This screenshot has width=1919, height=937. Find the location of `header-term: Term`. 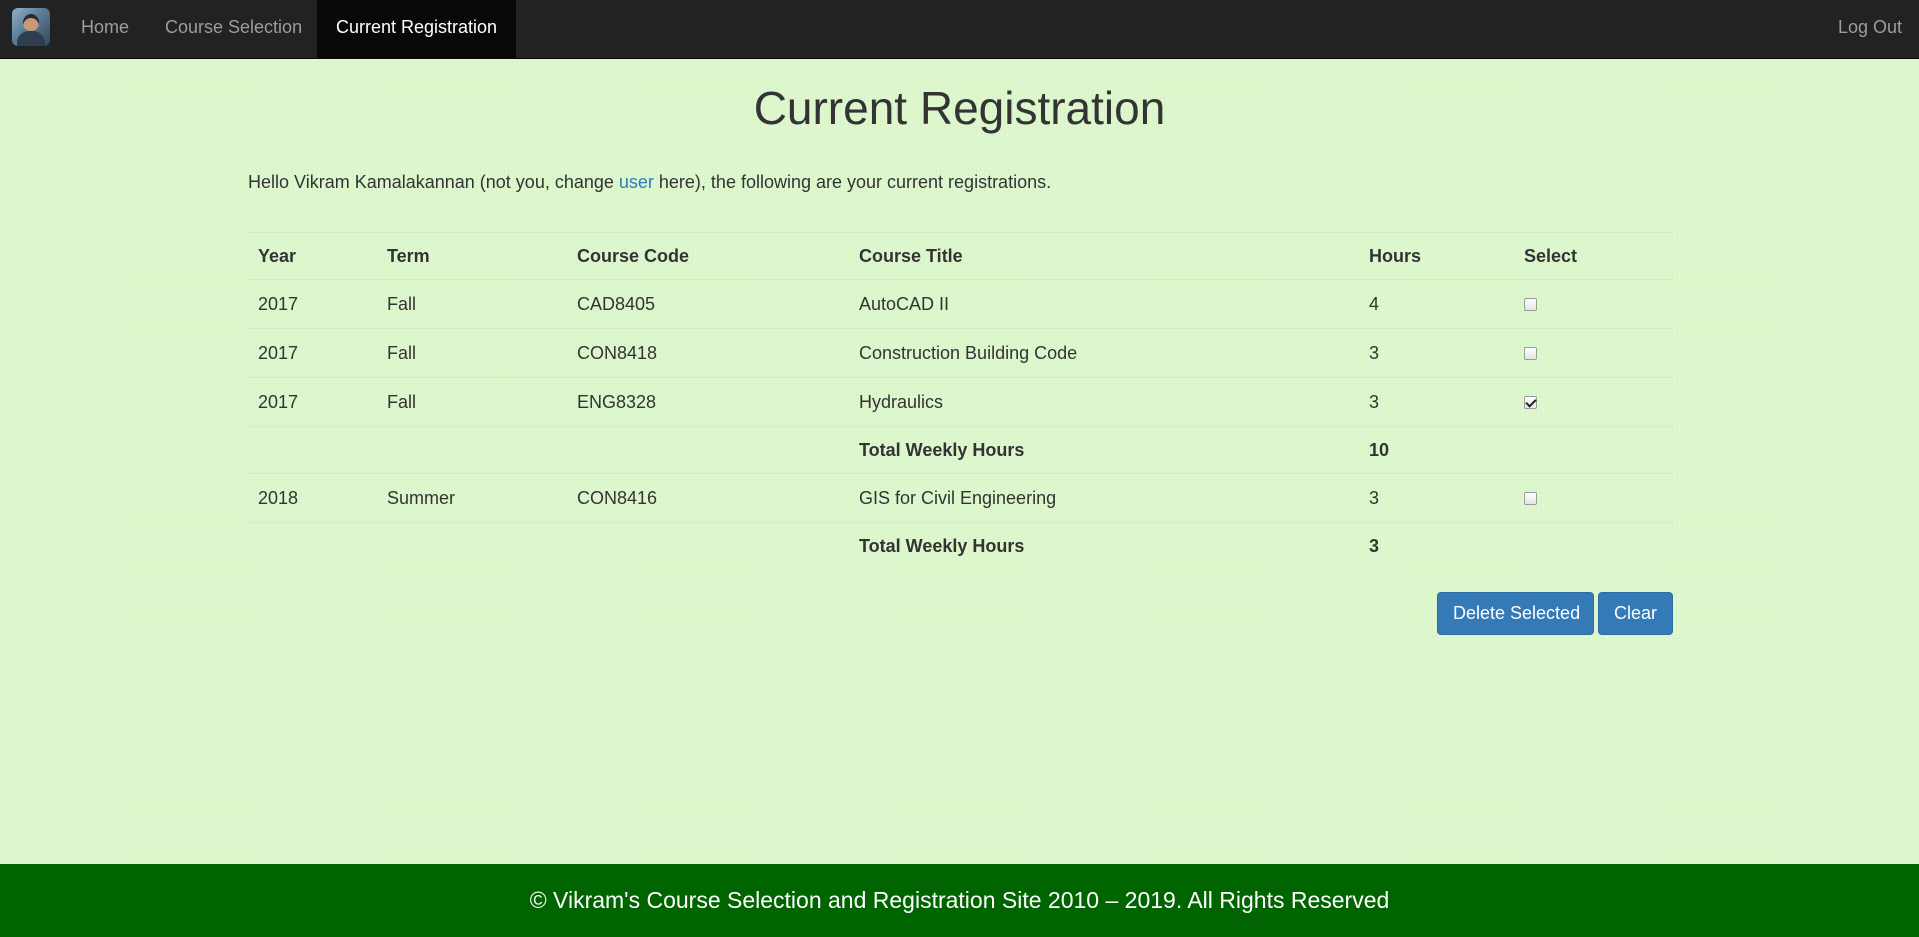

header-term: Term is located at coordinates (472, 256).